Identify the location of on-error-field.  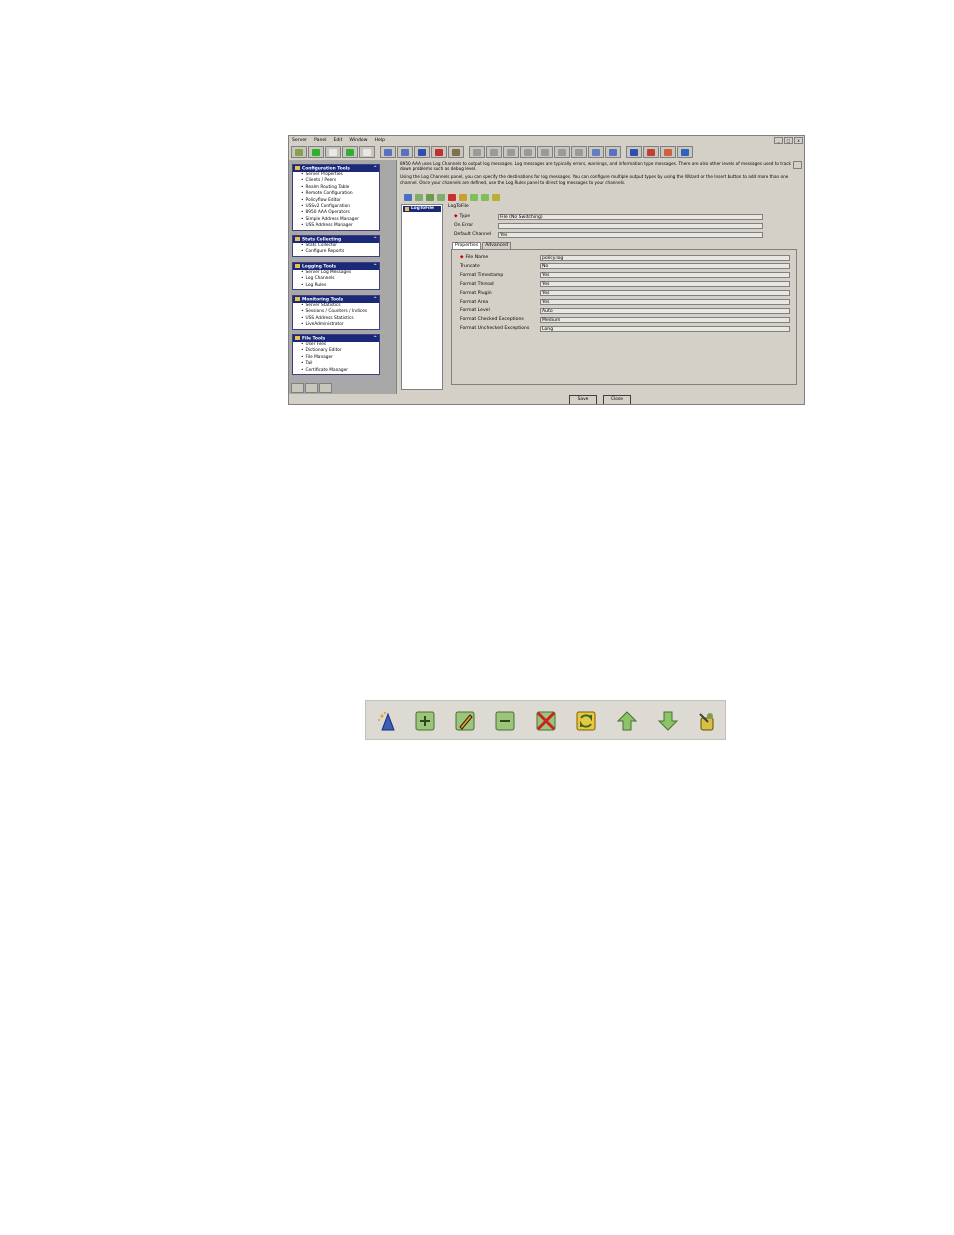
(630, 225).